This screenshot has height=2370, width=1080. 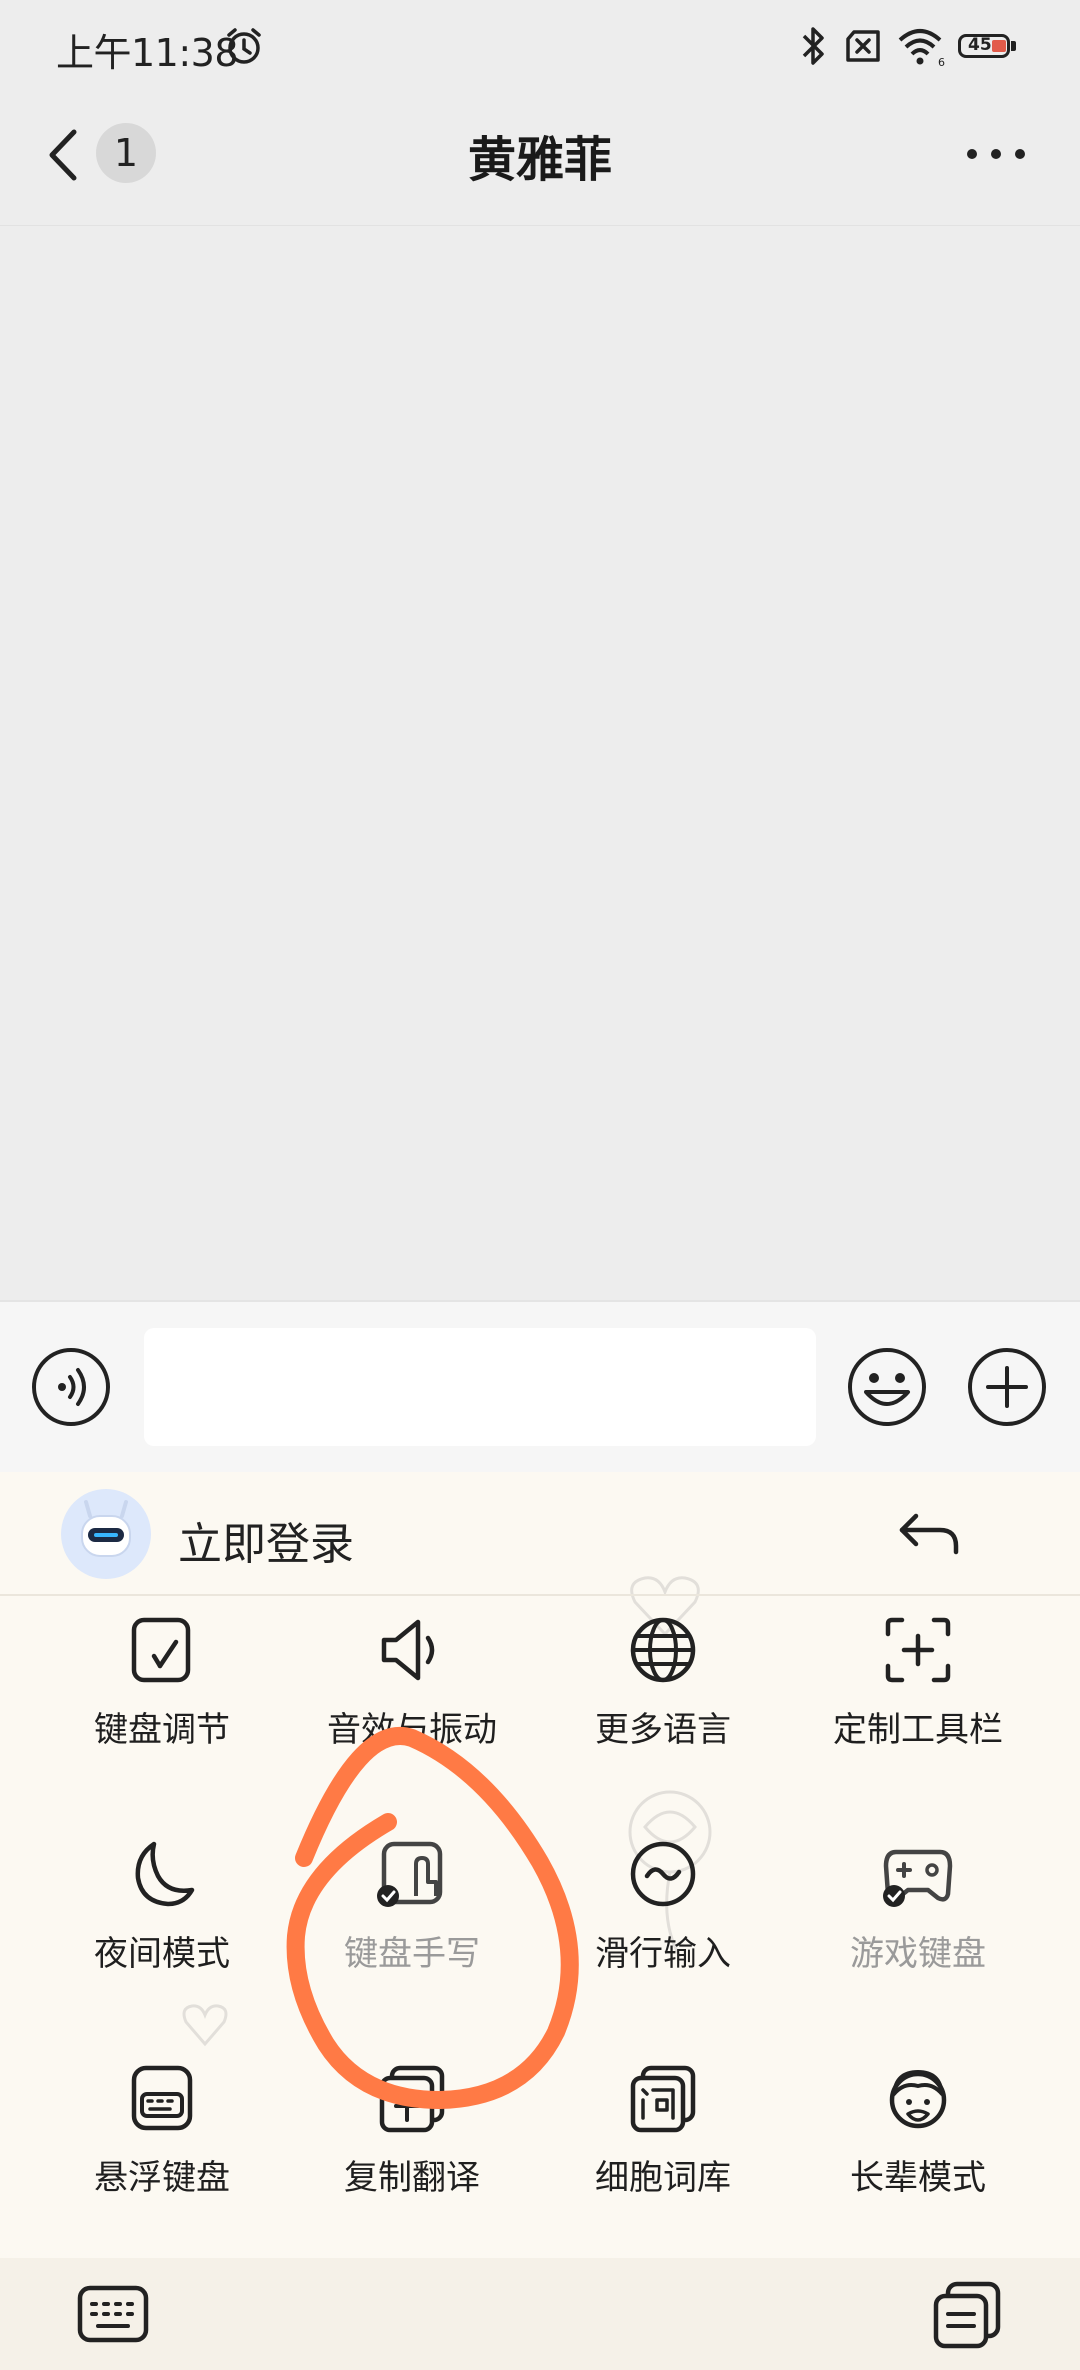 What do you see at coordinates (941, 62) in the screenshot?
I see `svg-text: 6` at bounding box center [941, 62].